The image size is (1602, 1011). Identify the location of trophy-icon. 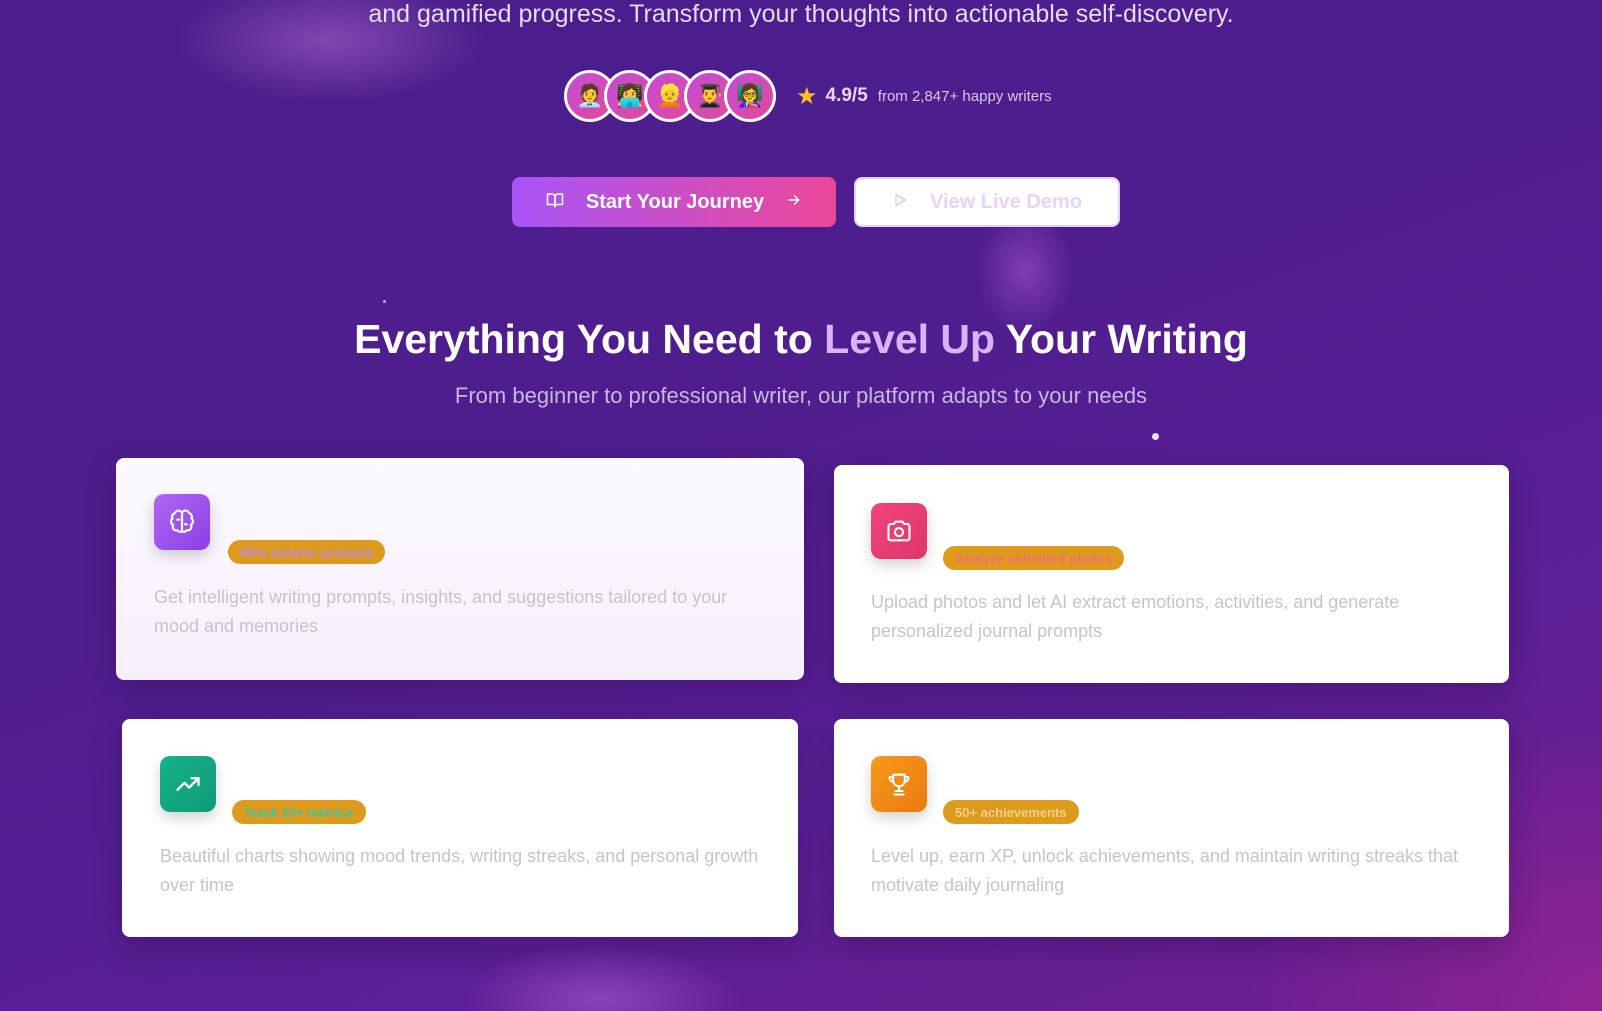
(899, 784).